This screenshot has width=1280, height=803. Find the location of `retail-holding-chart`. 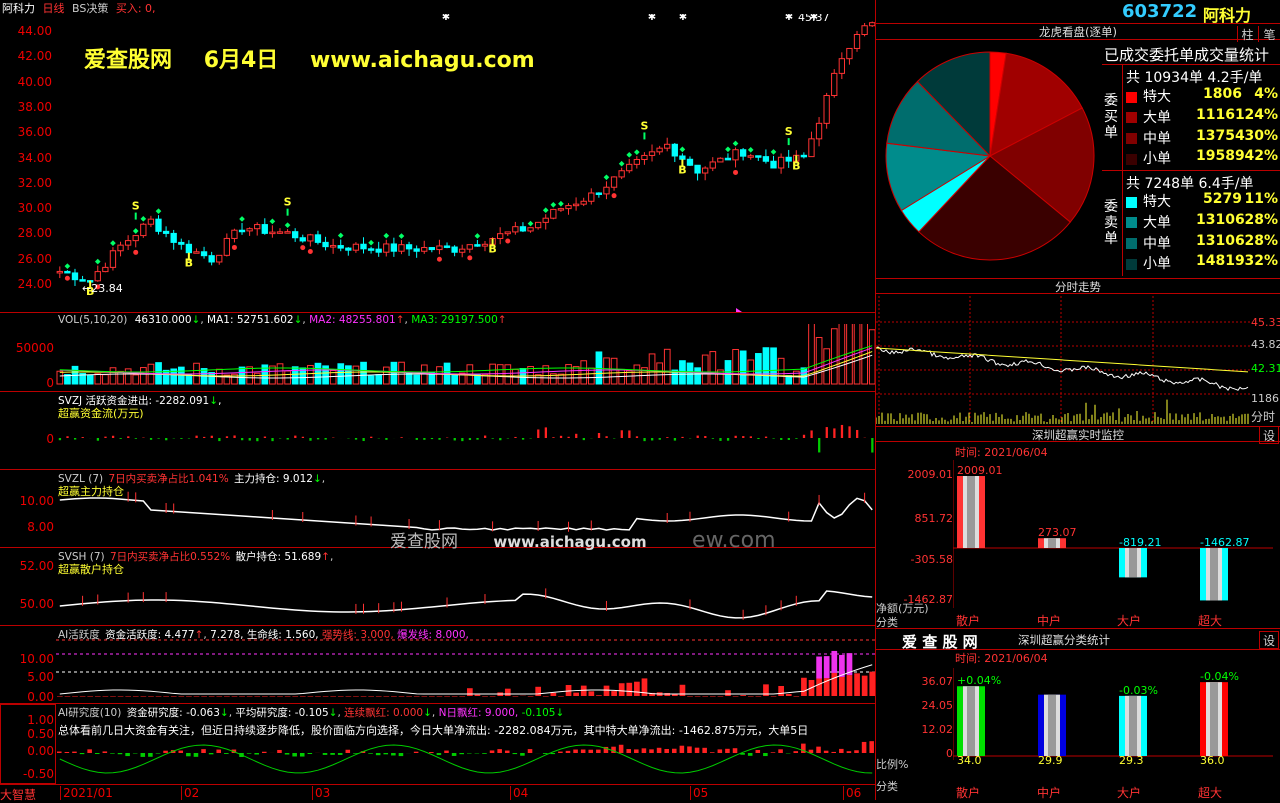

retail-holding-chart is located at coordinates (466, 590).